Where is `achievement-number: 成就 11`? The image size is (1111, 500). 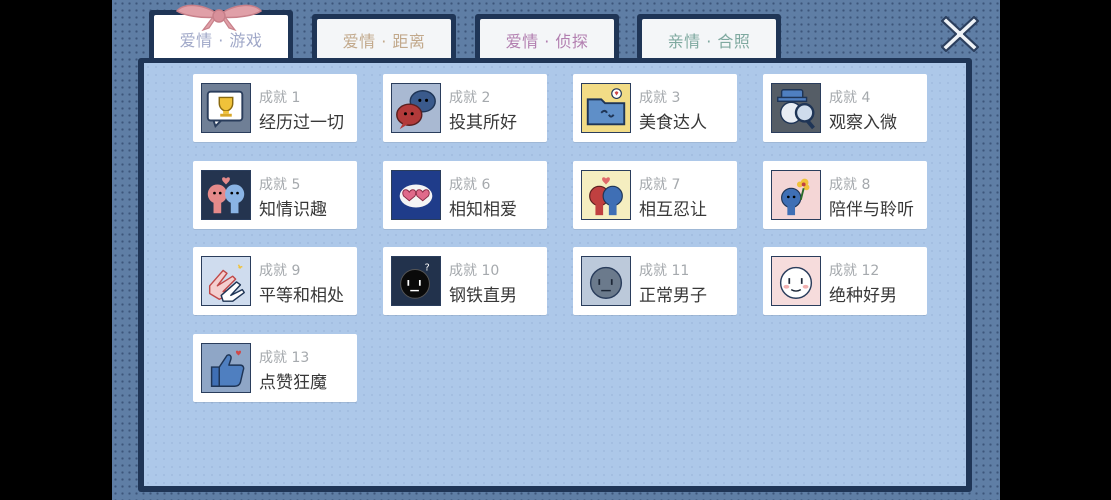 achievement-number: 成就 11 is located at coordinates (664, 271).